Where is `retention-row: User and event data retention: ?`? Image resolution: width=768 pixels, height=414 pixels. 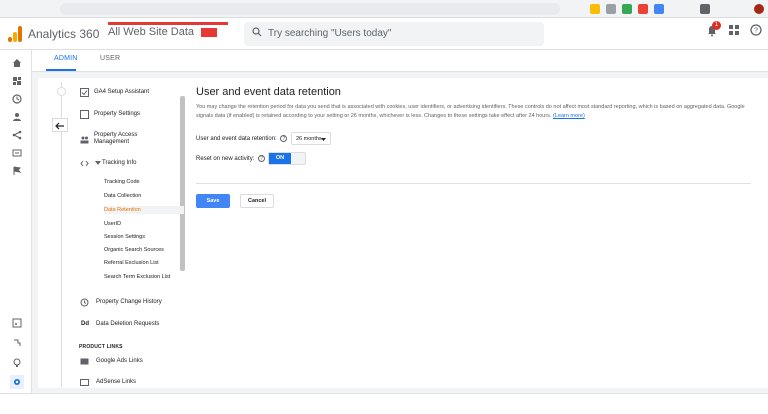
retention-row: User and event data retention: ? is located at coordinates (242, 139).